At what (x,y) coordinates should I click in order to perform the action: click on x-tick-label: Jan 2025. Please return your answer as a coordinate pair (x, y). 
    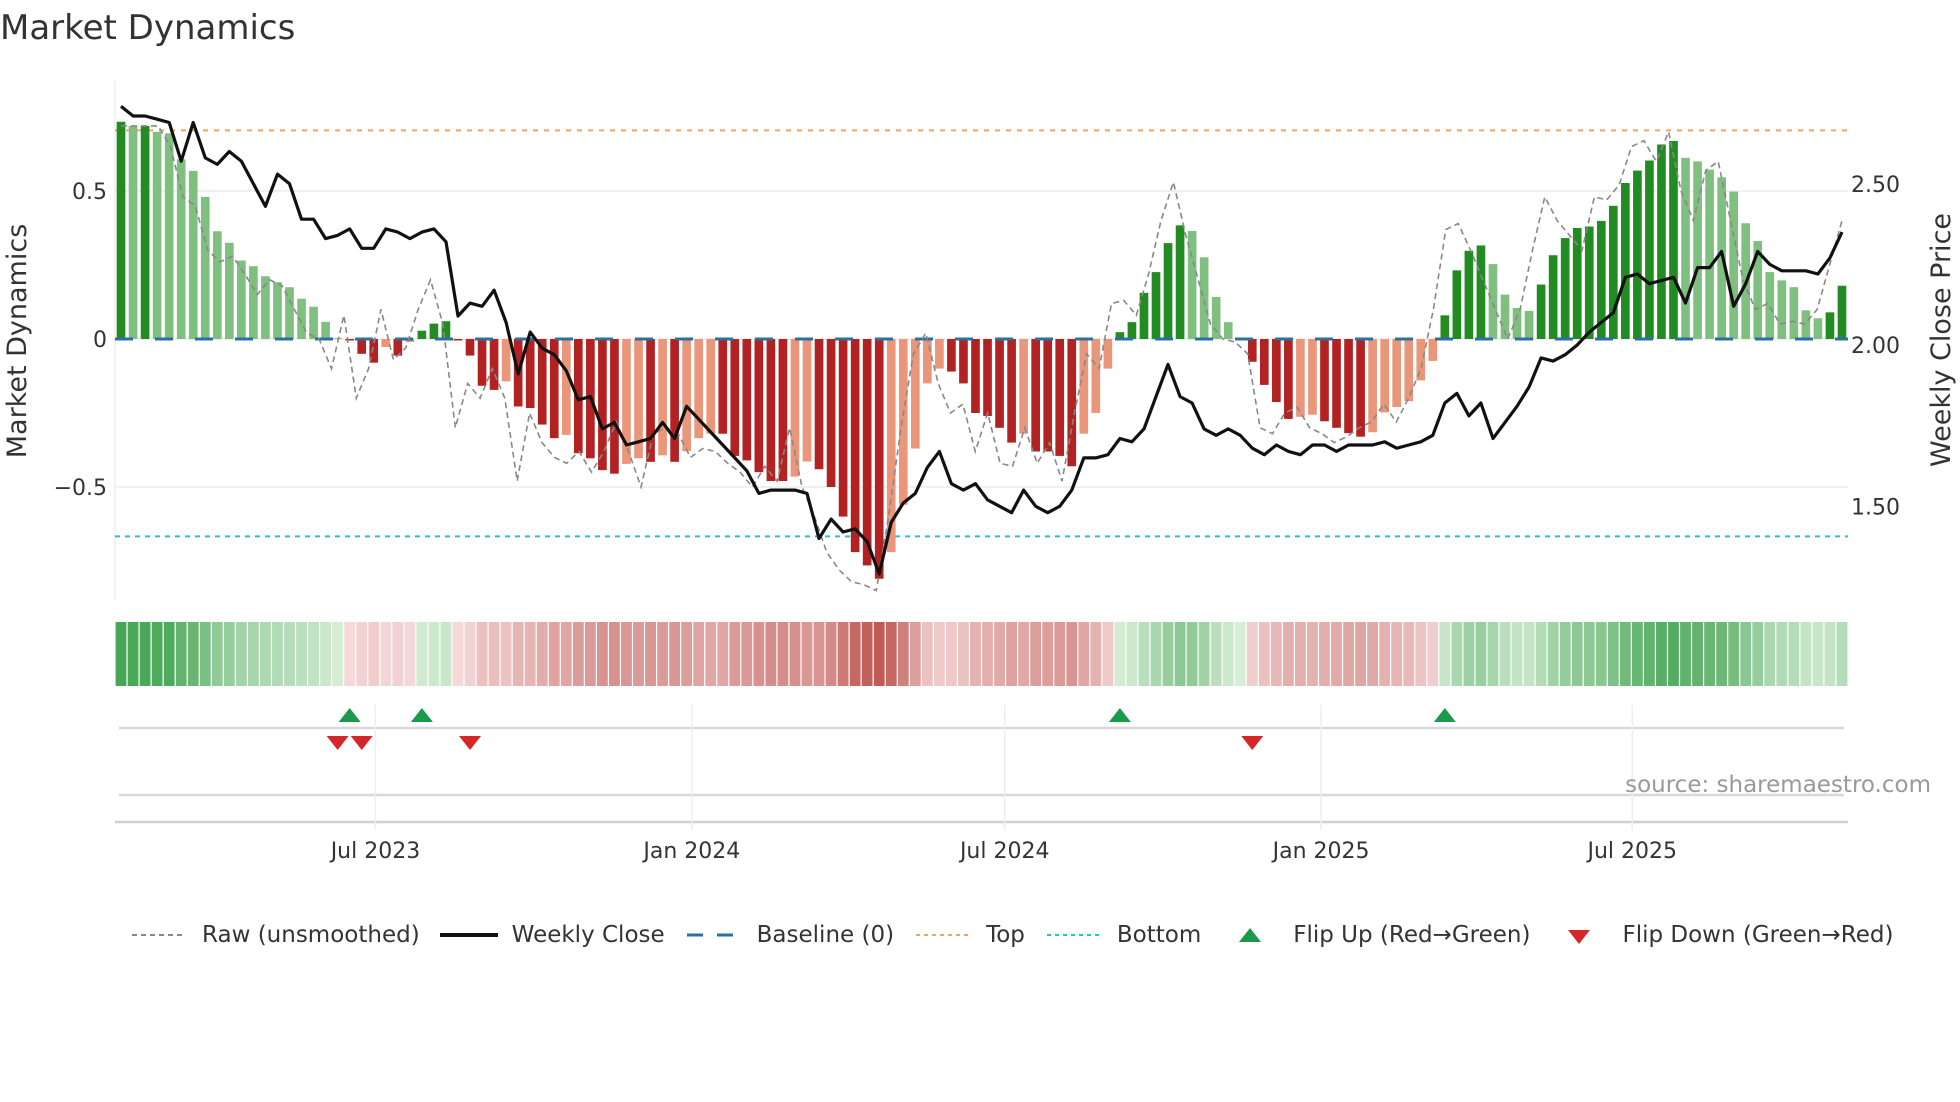
    Looking at the image, I should click on (1320, 851).